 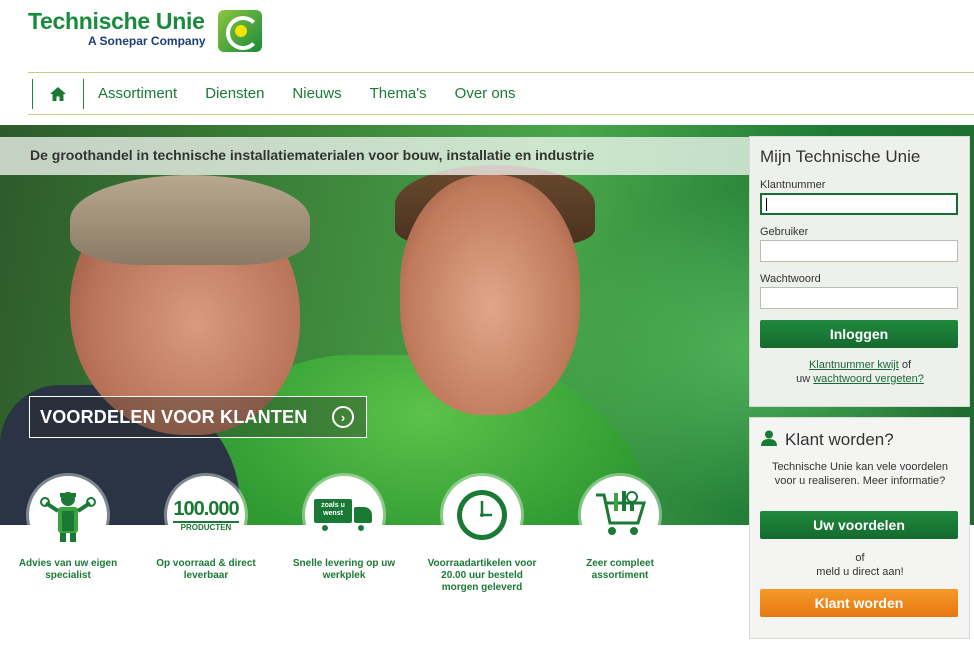 I want to click on benefits-button: Uw voordelen, so click(x=859, y=525).